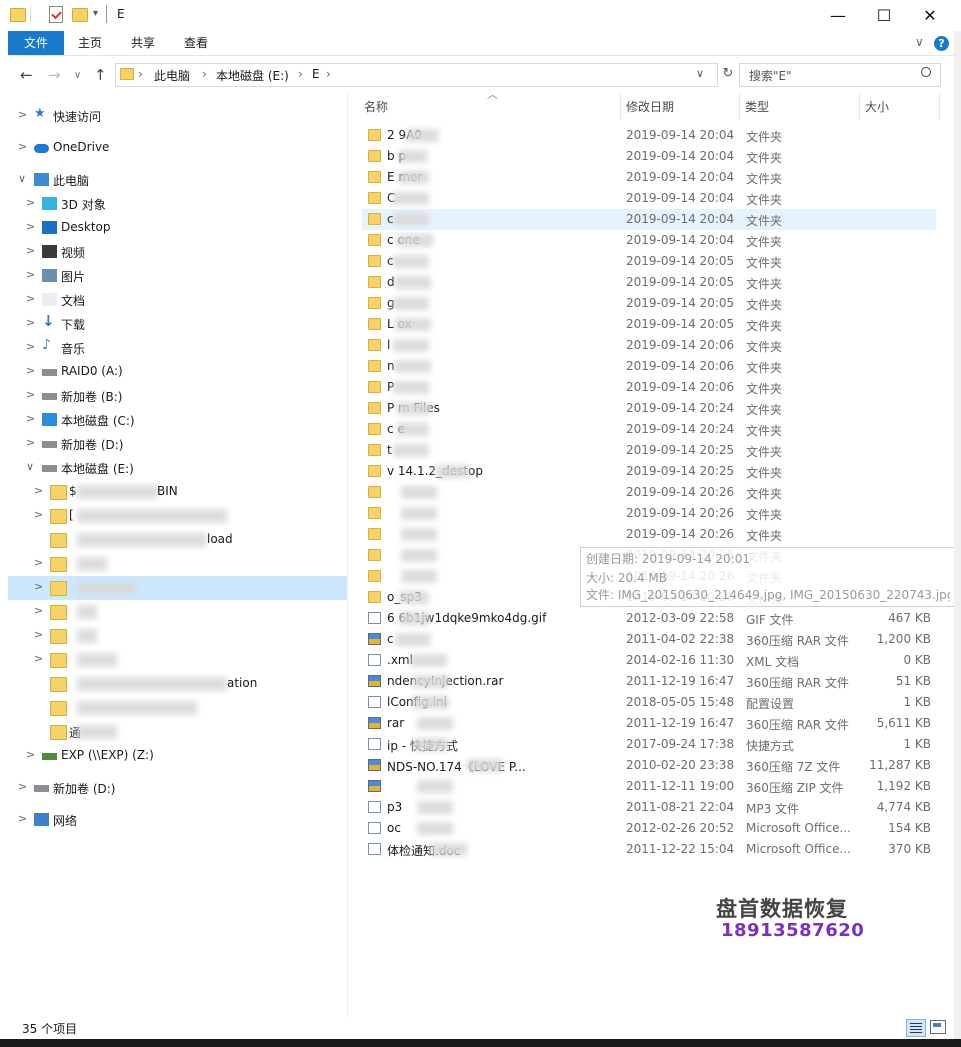  What do you see at coordinates (177, 516) in the screenshot?
I see `nav-item: >[` at bounding box center [177, 516].